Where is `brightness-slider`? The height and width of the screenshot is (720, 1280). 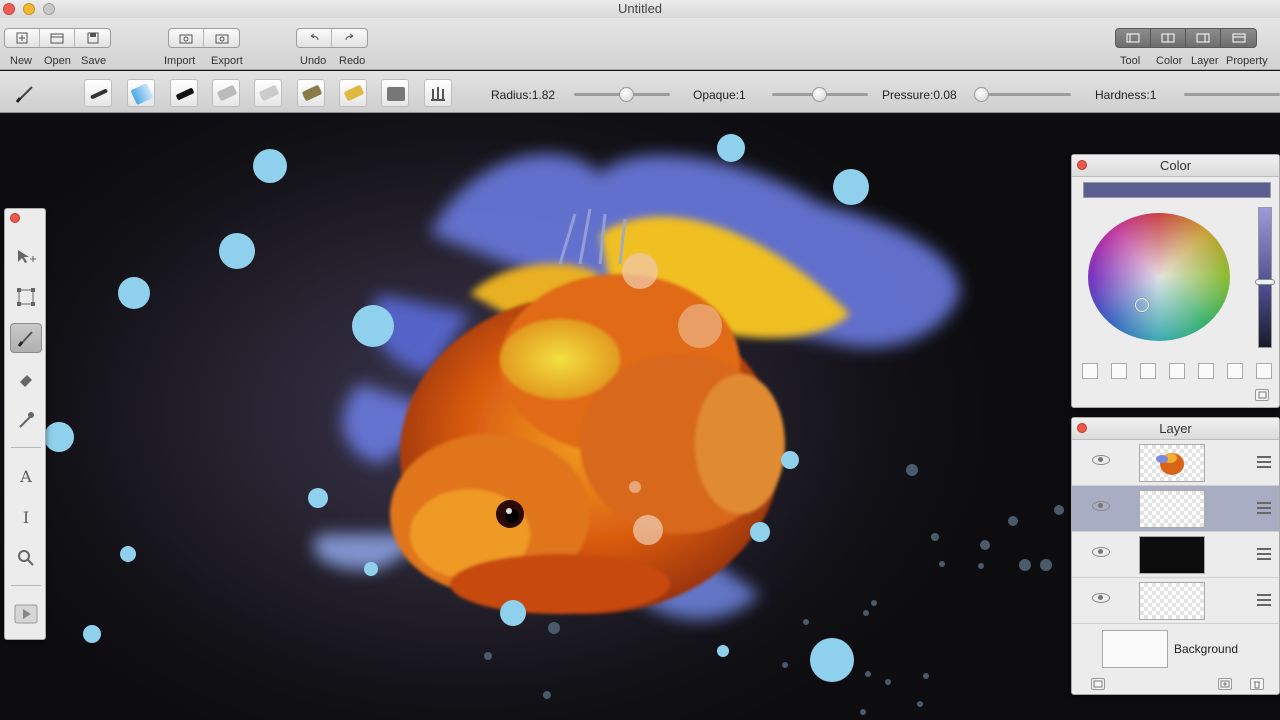
brightness-slider is located at coordinates (1265, 277).